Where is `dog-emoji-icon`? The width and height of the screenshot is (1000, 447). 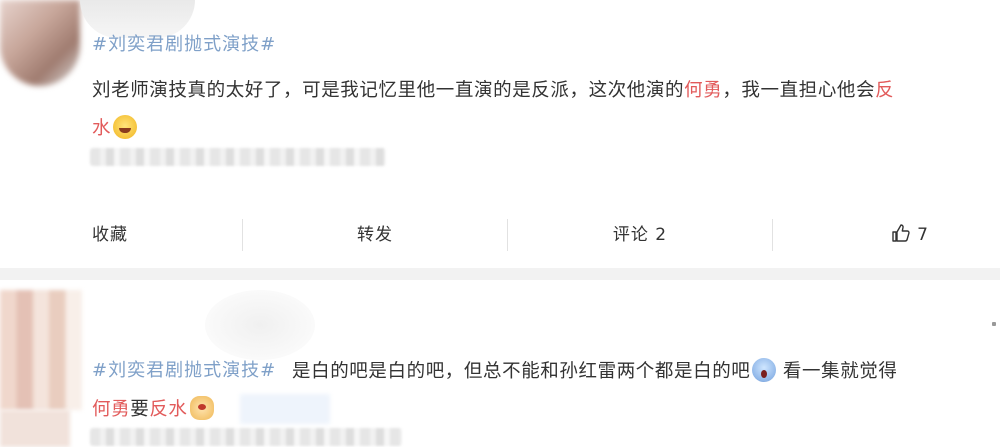
dog-emoji-icon is located at coordinates (201, 408).